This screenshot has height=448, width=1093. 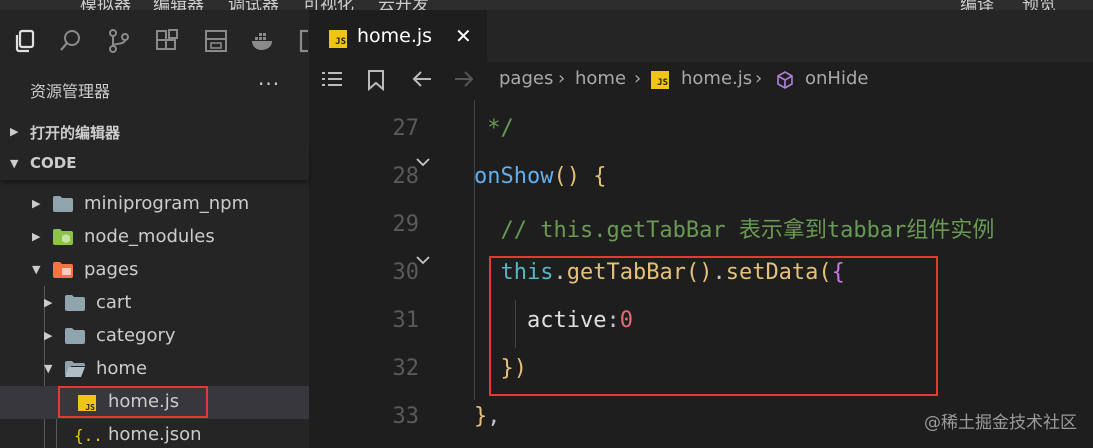 I want to click on line-number: 32, so click(x=406, y=368).